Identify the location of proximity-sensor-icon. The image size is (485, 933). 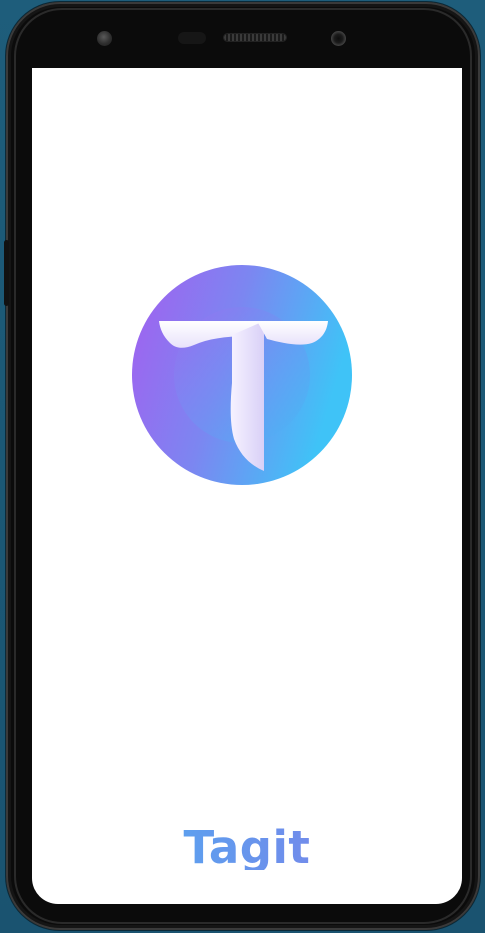
(104, 38).